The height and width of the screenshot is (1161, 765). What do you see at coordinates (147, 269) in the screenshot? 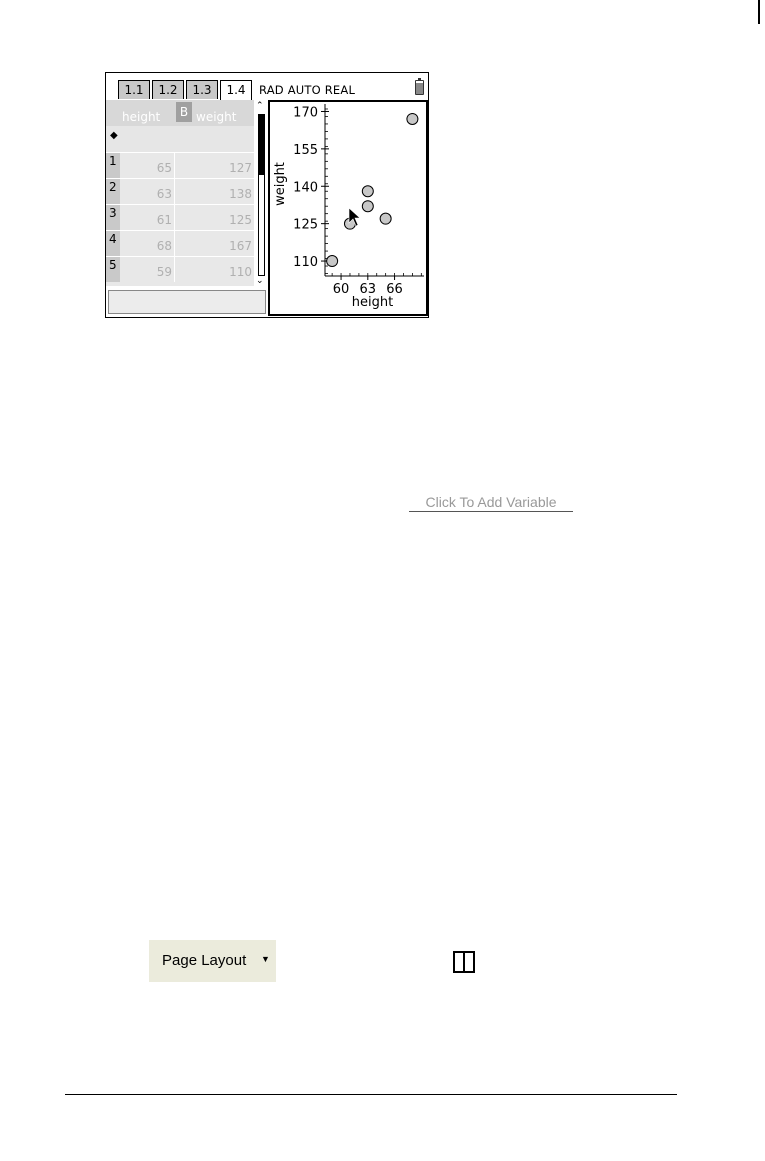
I see `cell-height: 59` at bounding box center [147, 269].